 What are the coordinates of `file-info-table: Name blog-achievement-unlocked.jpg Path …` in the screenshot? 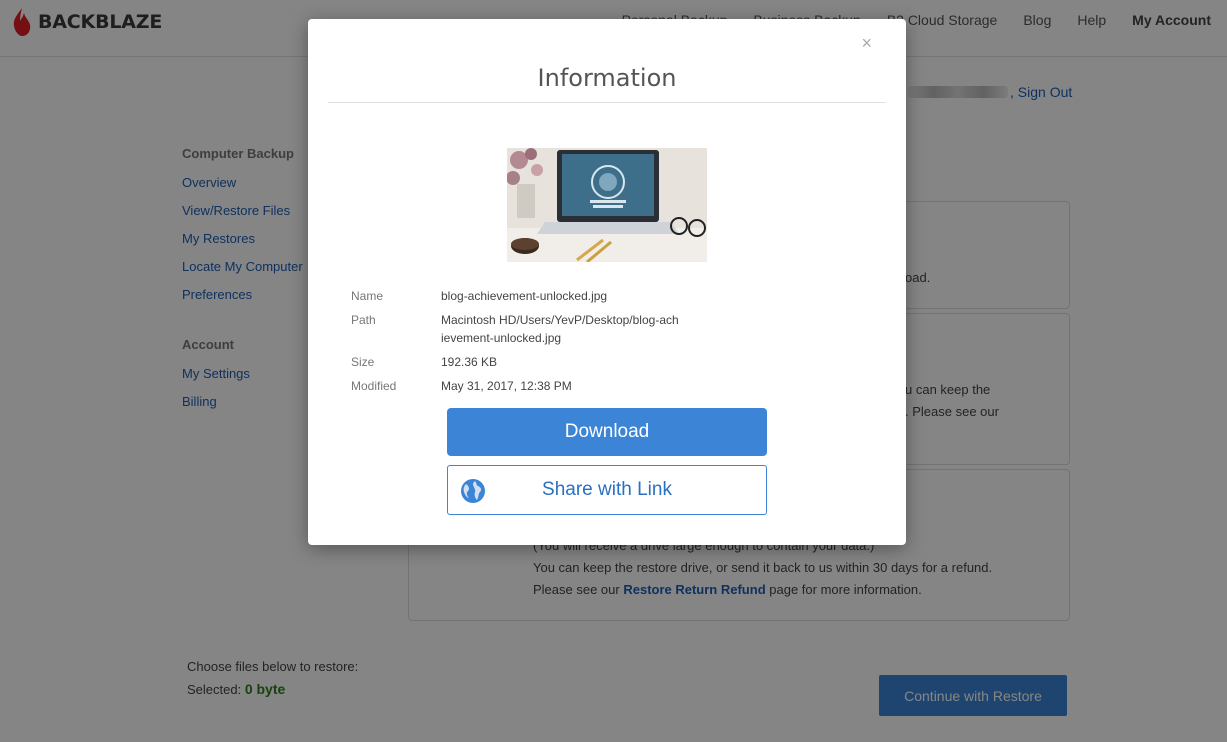 It's located at (526, 344).